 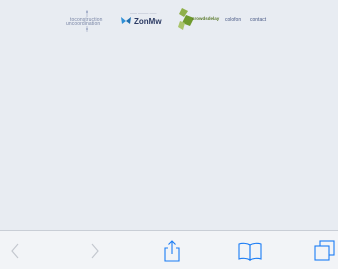 I want to click on bookmarks-button, so click(x=249, y=251).